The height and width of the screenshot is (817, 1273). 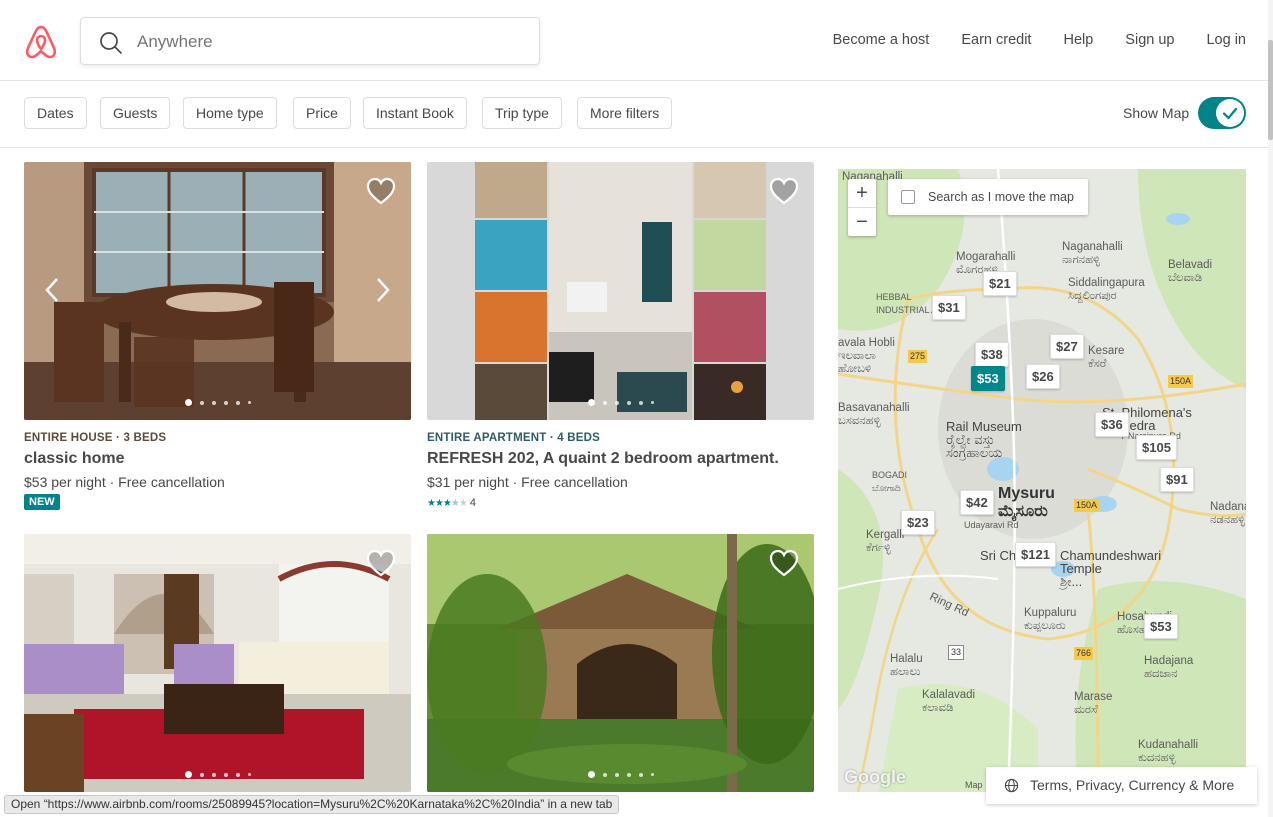 I want to click on nav-become-host: Become a host, so click(x=881, y=40).